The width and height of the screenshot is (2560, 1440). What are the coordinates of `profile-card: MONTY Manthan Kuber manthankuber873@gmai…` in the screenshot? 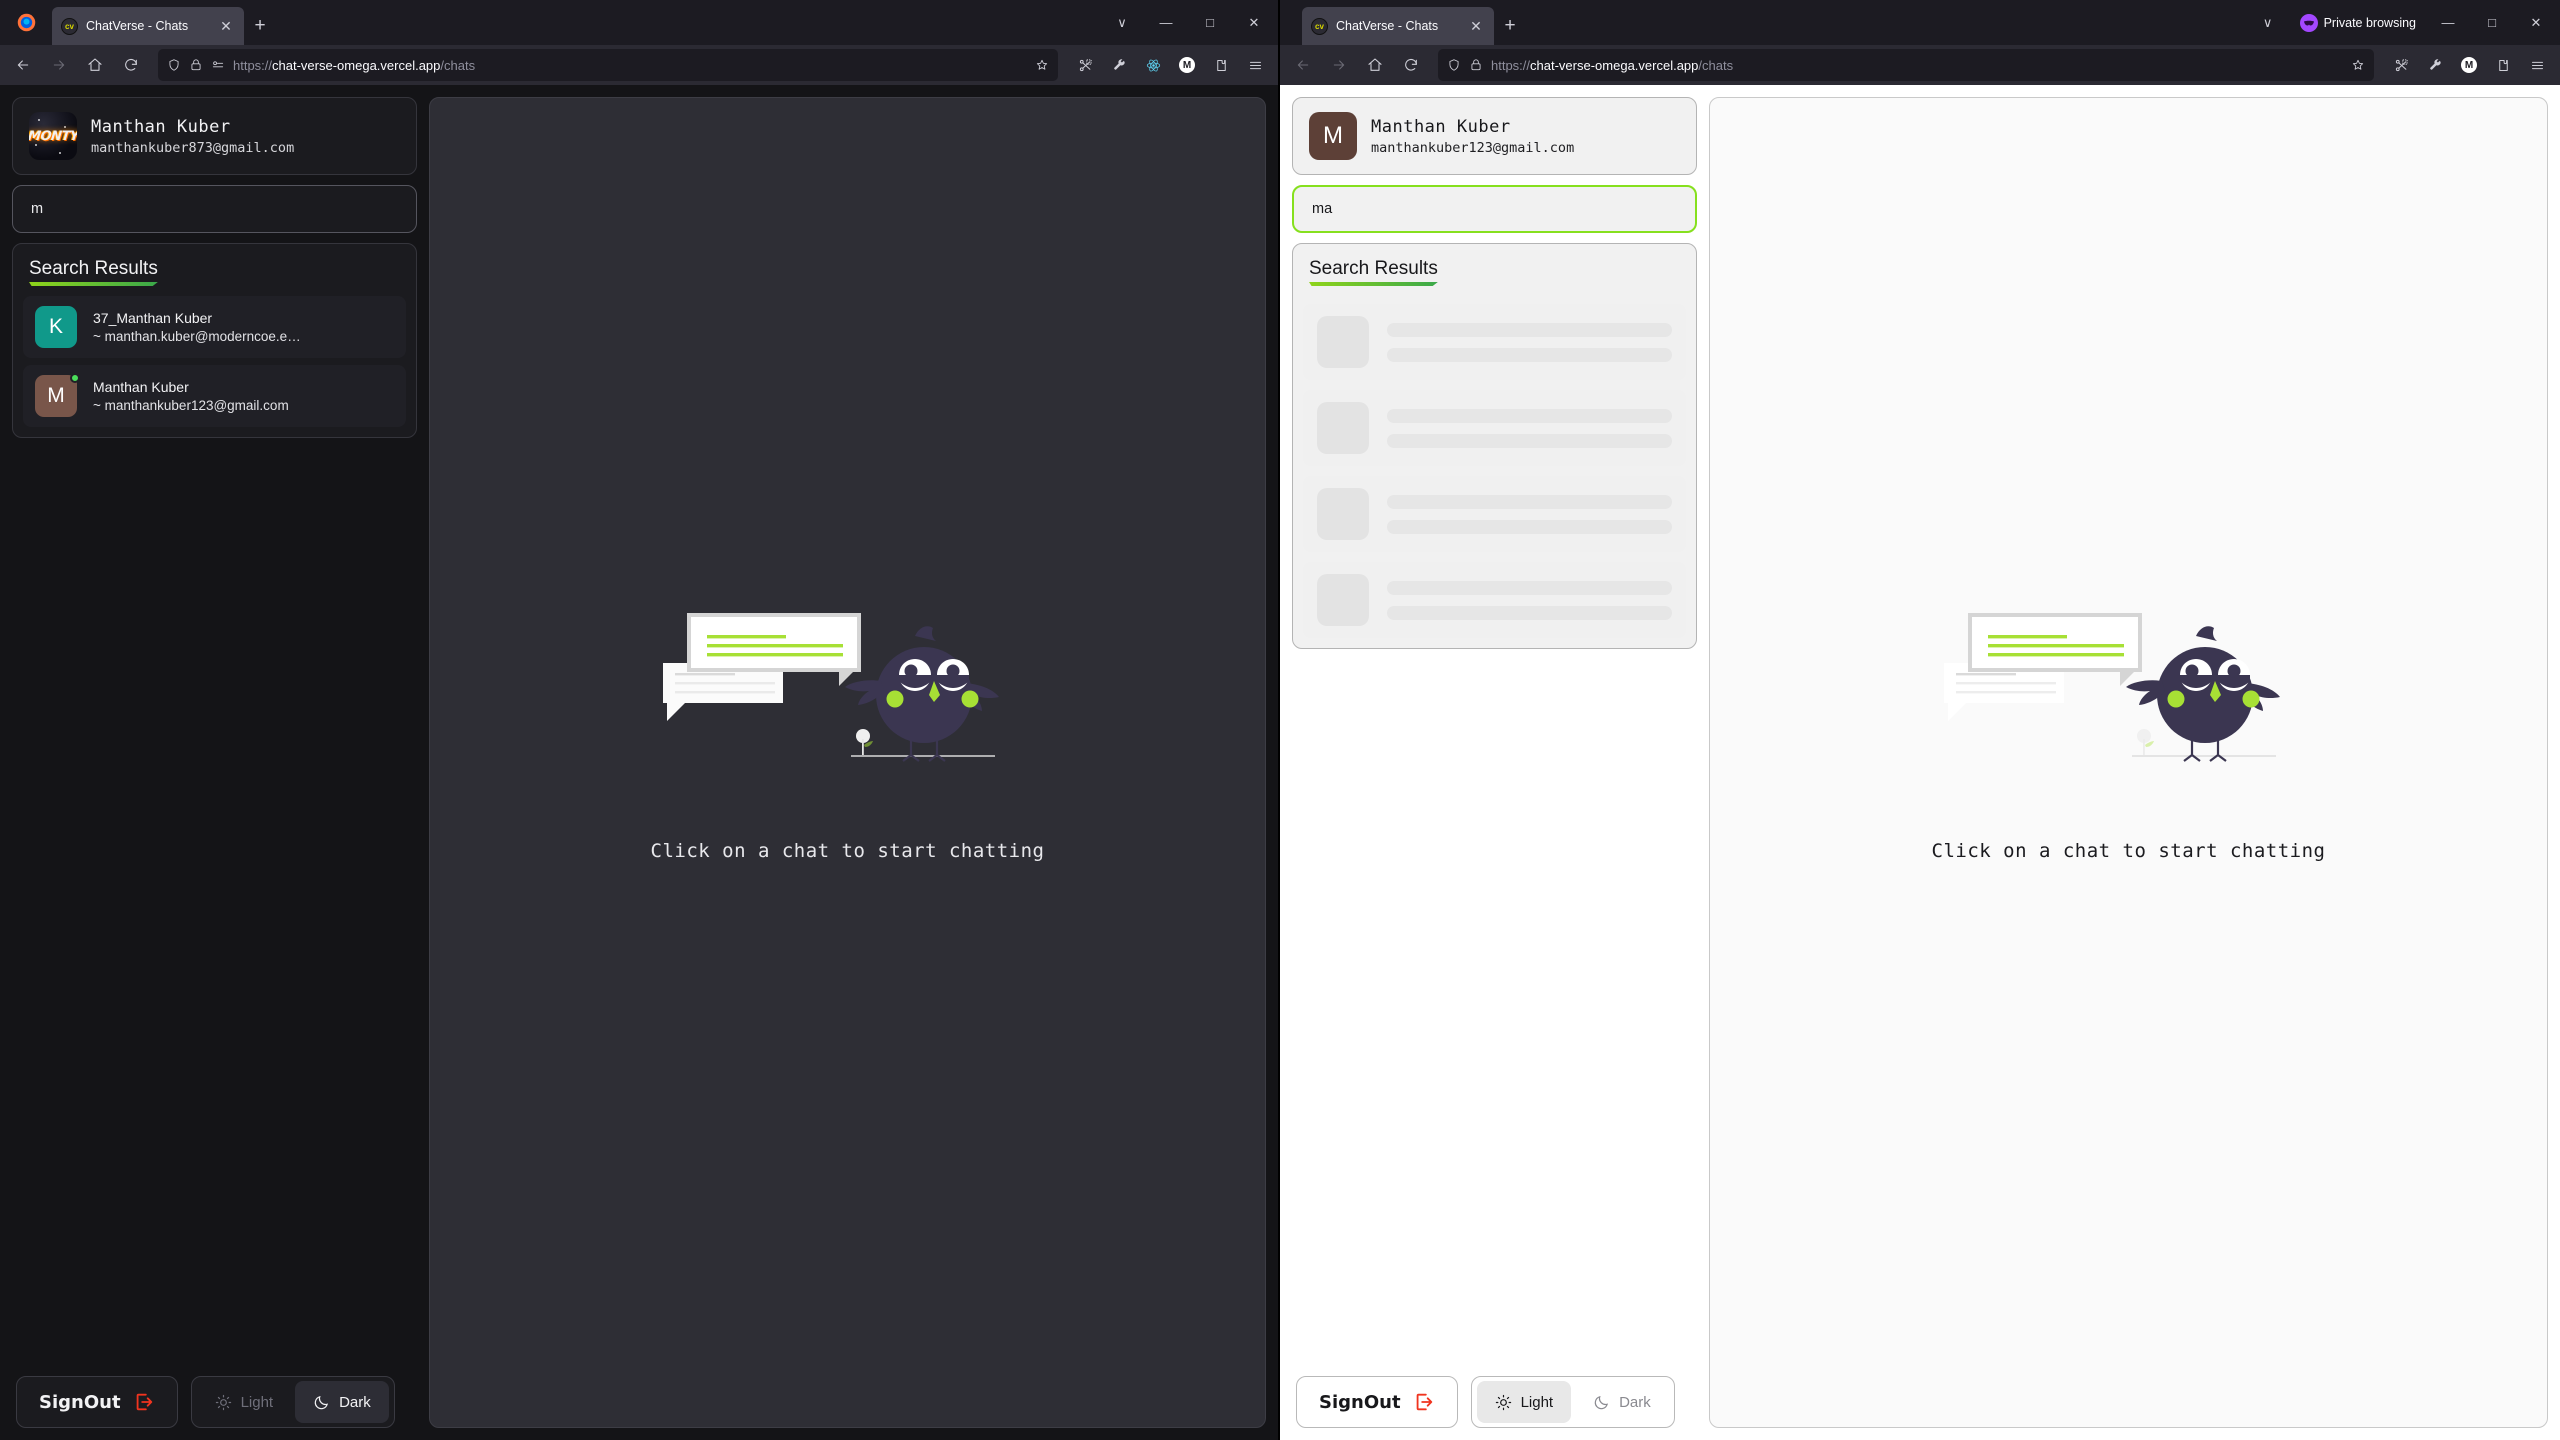 It's located at (214, 136).